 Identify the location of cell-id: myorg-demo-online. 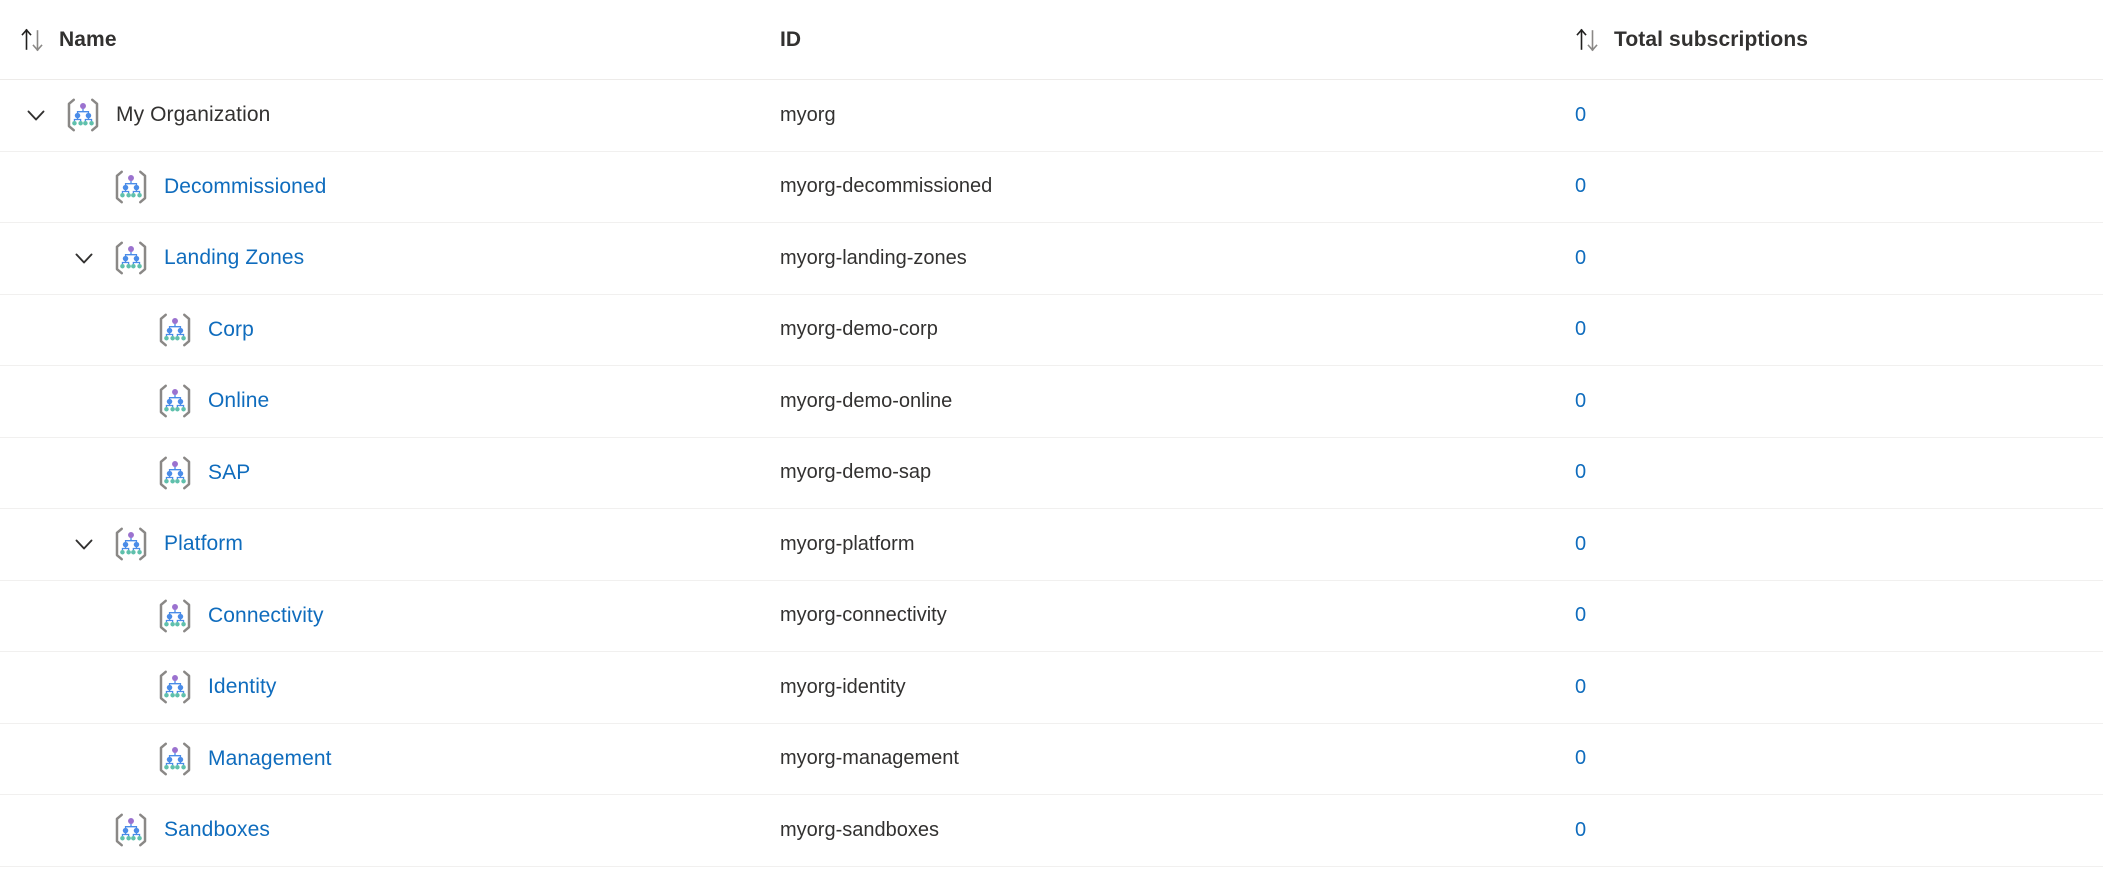
(866, 400).